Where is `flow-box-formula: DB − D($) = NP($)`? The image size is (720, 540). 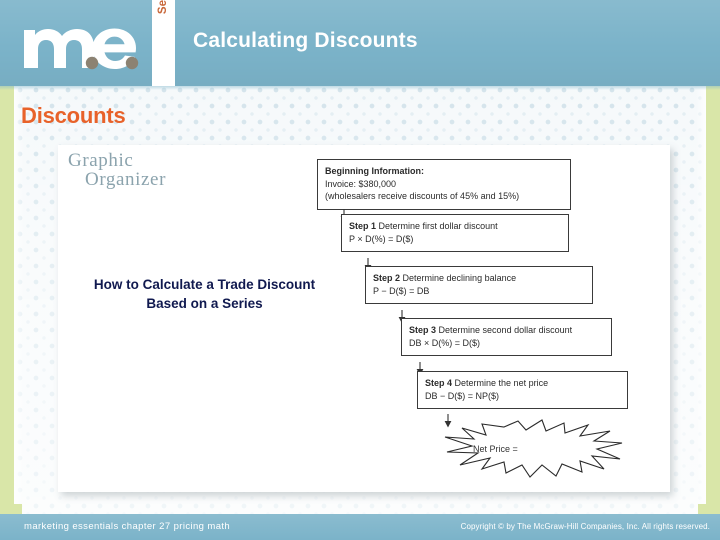
flow-box-formula: DB − D($) = NP($) is located at coordinates (462, 395).